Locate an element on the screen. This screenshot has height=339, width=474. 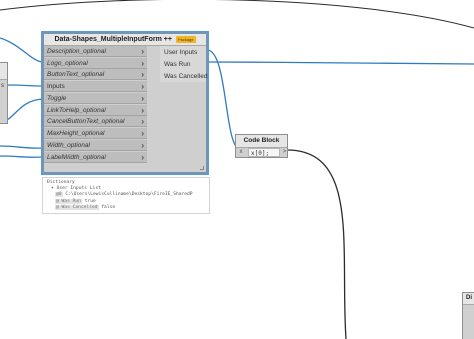
output-port-label: Was Cancelled is located at coordinates (186, 76).